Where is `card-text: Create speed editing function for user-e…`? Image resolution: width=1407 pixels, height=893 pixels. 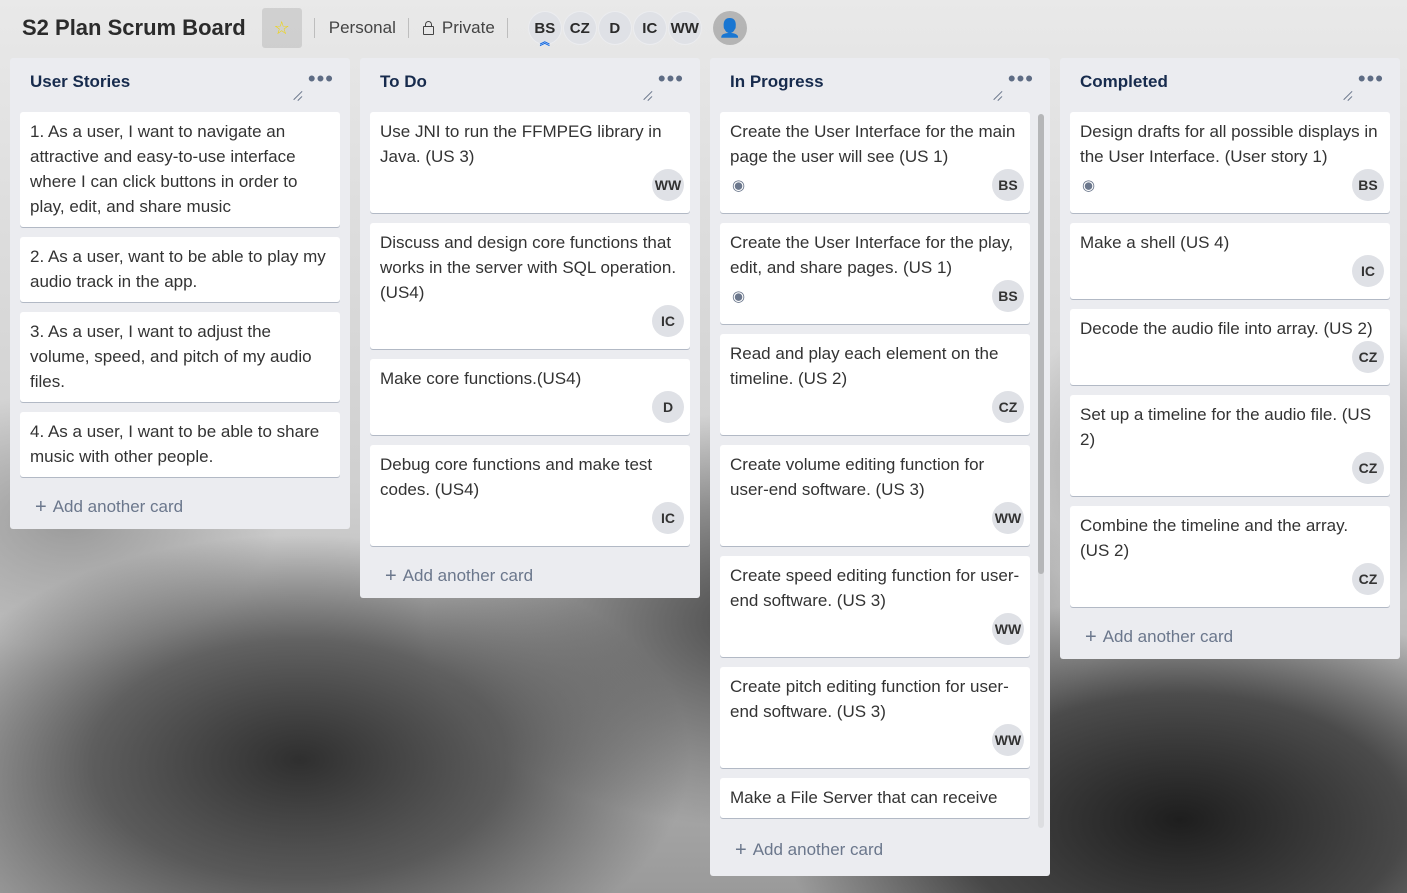 card-text: Create speed editing function for user-e… is located at coordinates (875, 588).